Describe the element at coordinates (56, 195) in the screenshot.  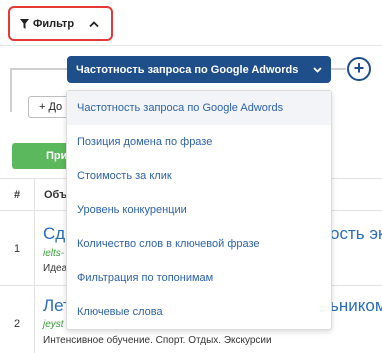
I see `column-header-object: Объ` at that location.